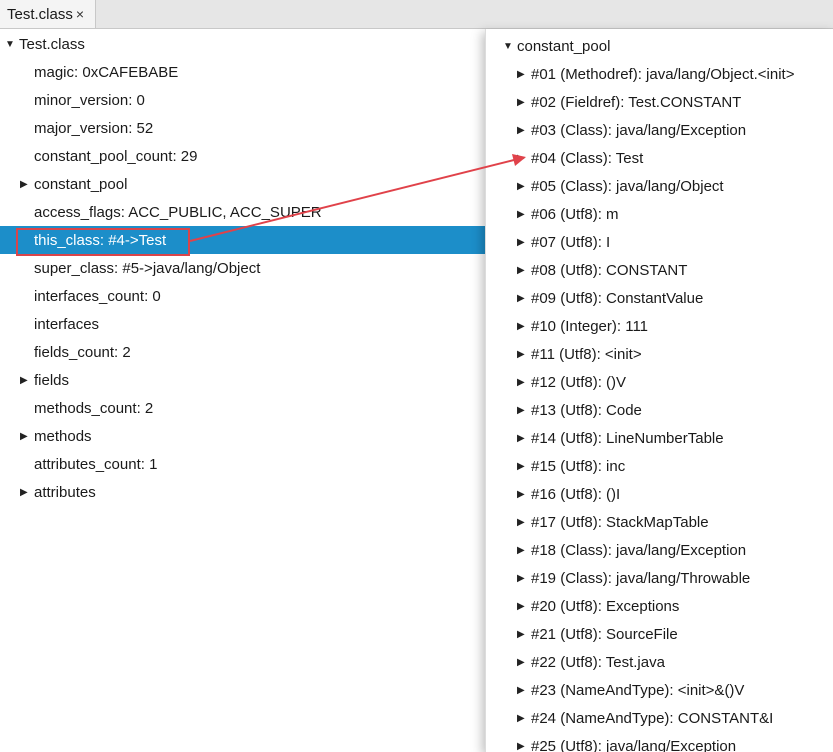 This screenshot has height=752, width=833. What do you see at coordinates (243, 72) in the screenshot?
I see `tree-item: magic: 0xCAFEBABE` at bounding box center [243, 72].